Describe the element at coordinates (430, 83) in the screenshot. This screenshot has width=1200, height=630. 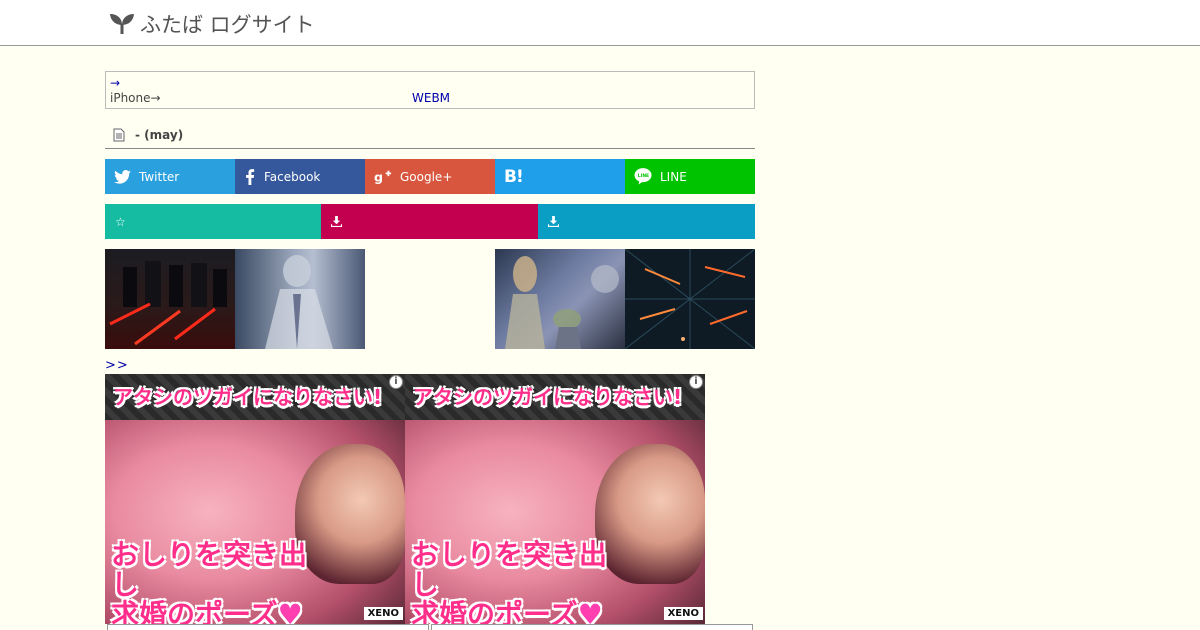
I see `notice-arrow-link: →` at that location.